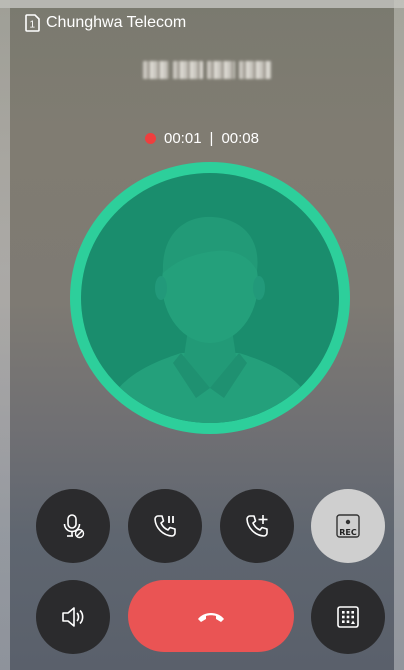 The height and width of the screenshot is (670, 404). I want to click on sim-slot-number: 1, so click(33, 25).